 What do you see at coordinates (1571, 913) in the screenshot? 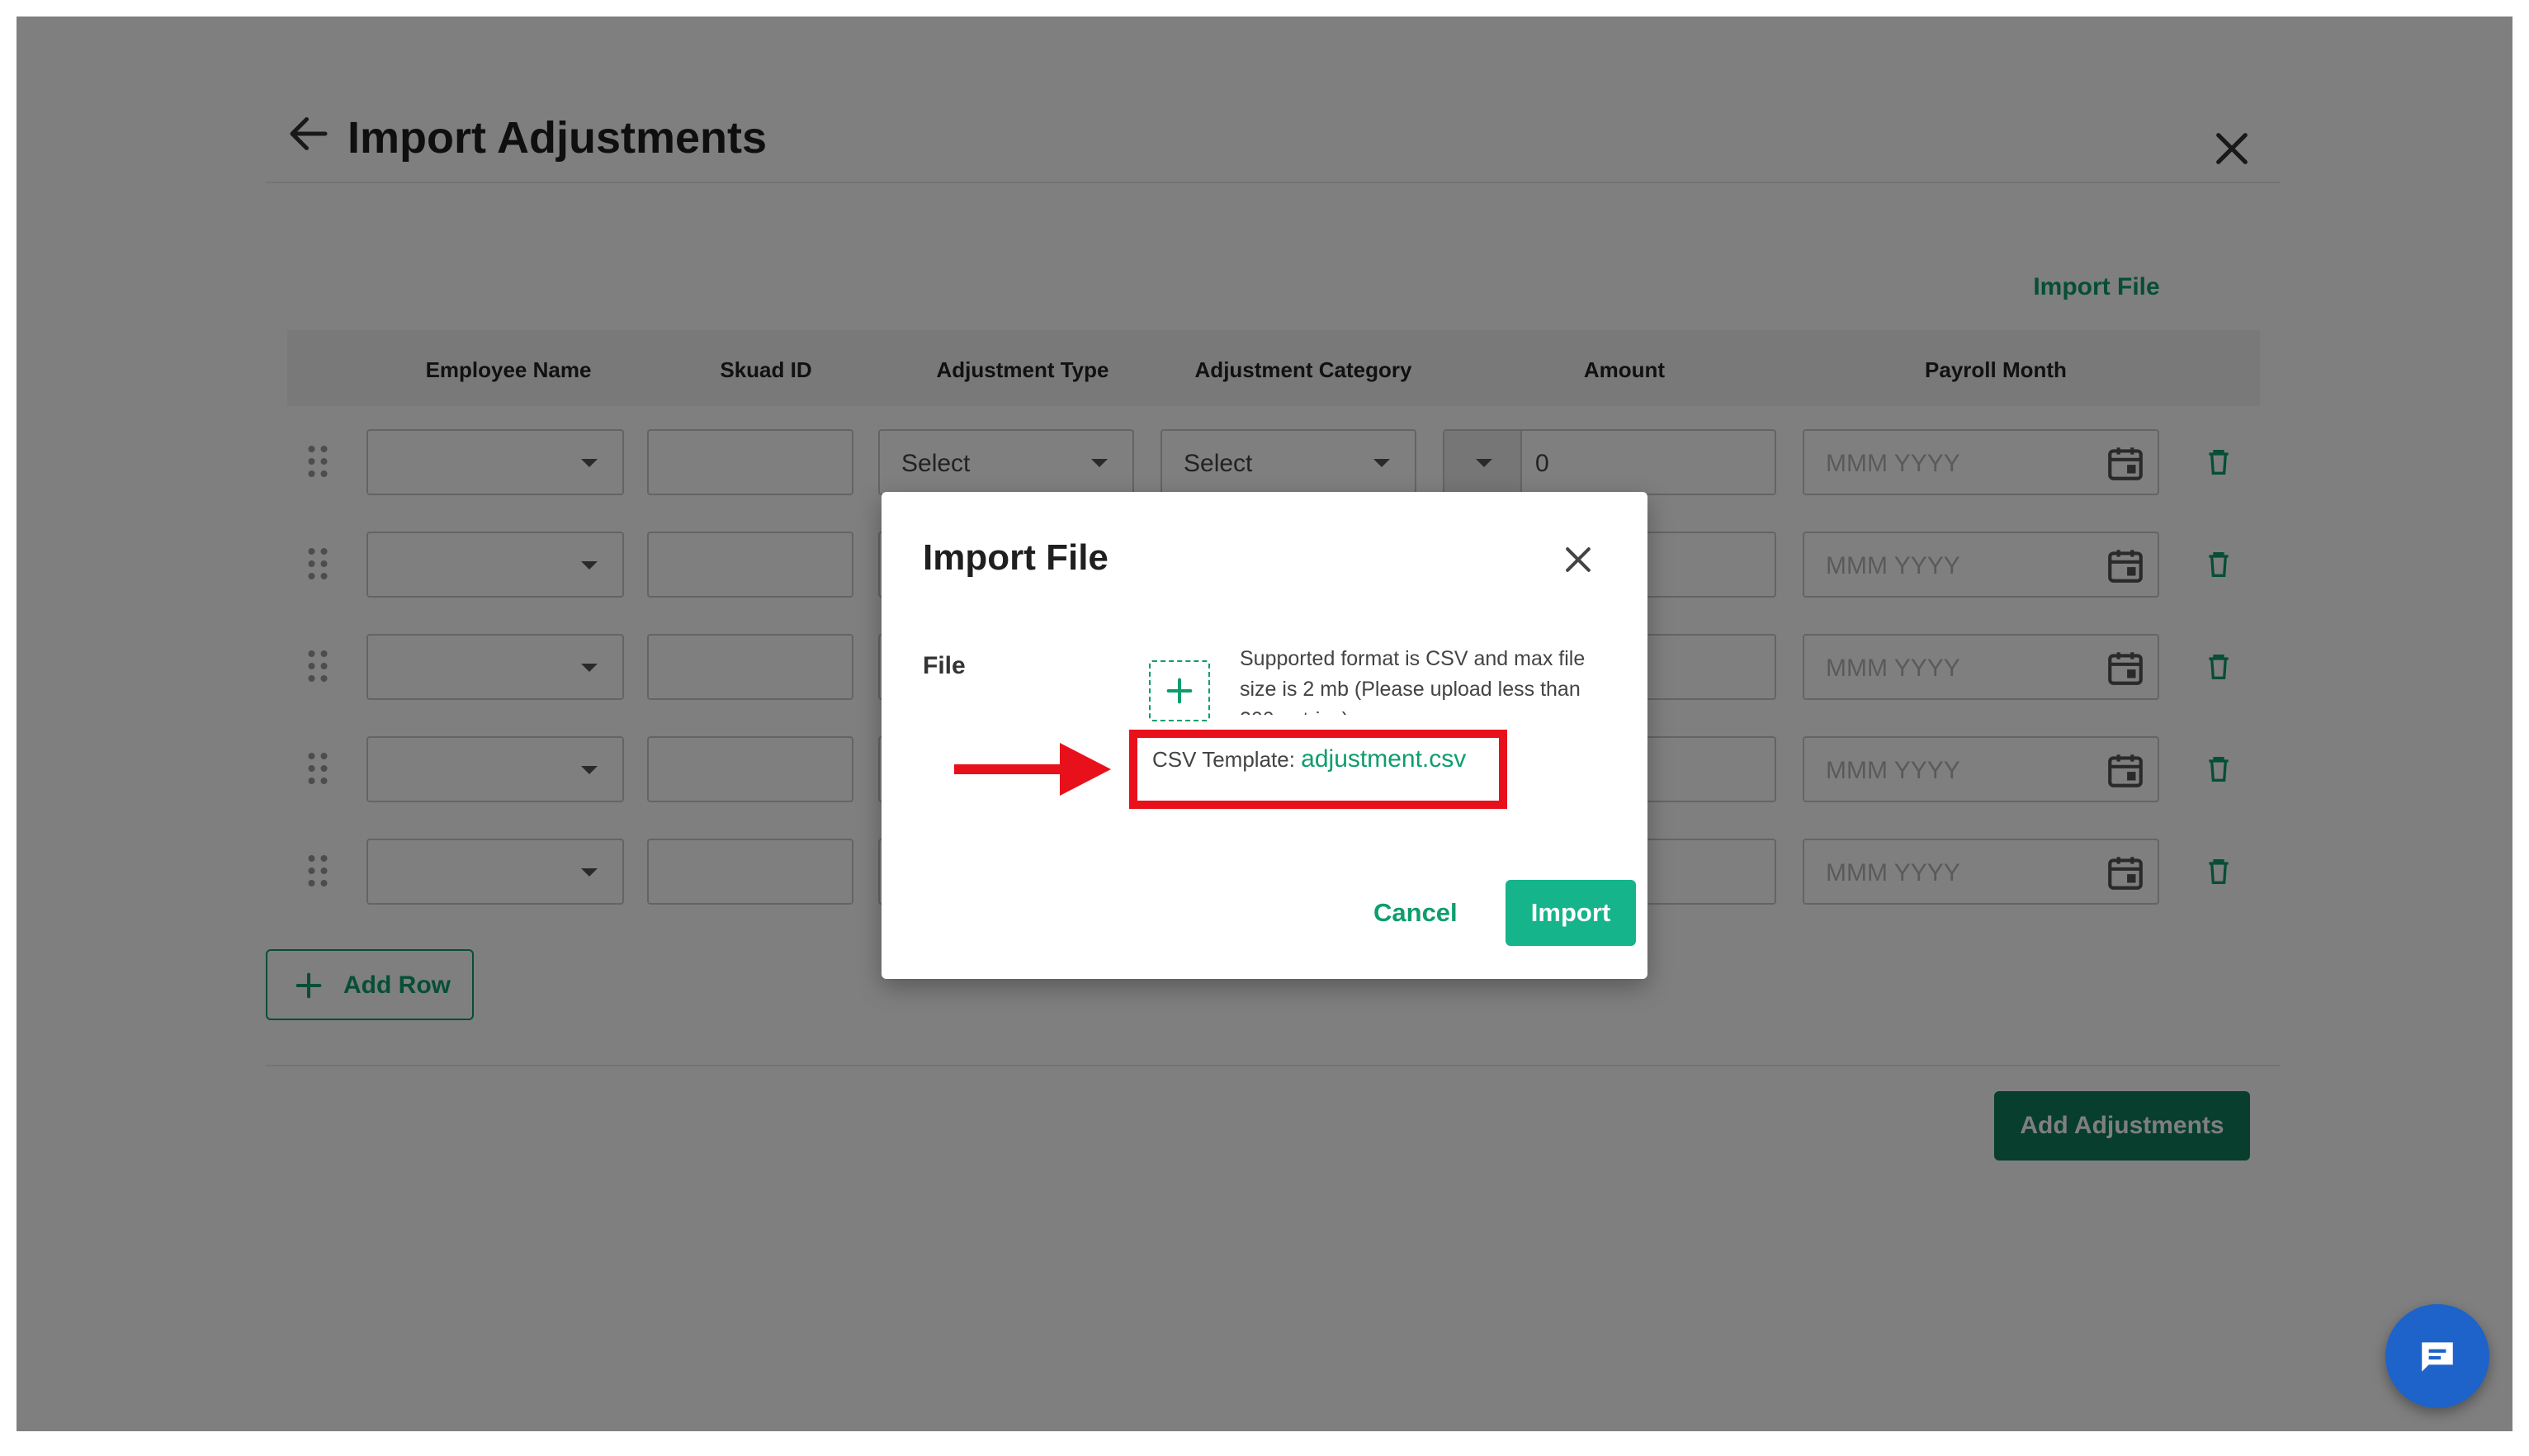
I see `import-button: Import` at bounding box center [1571, 913].